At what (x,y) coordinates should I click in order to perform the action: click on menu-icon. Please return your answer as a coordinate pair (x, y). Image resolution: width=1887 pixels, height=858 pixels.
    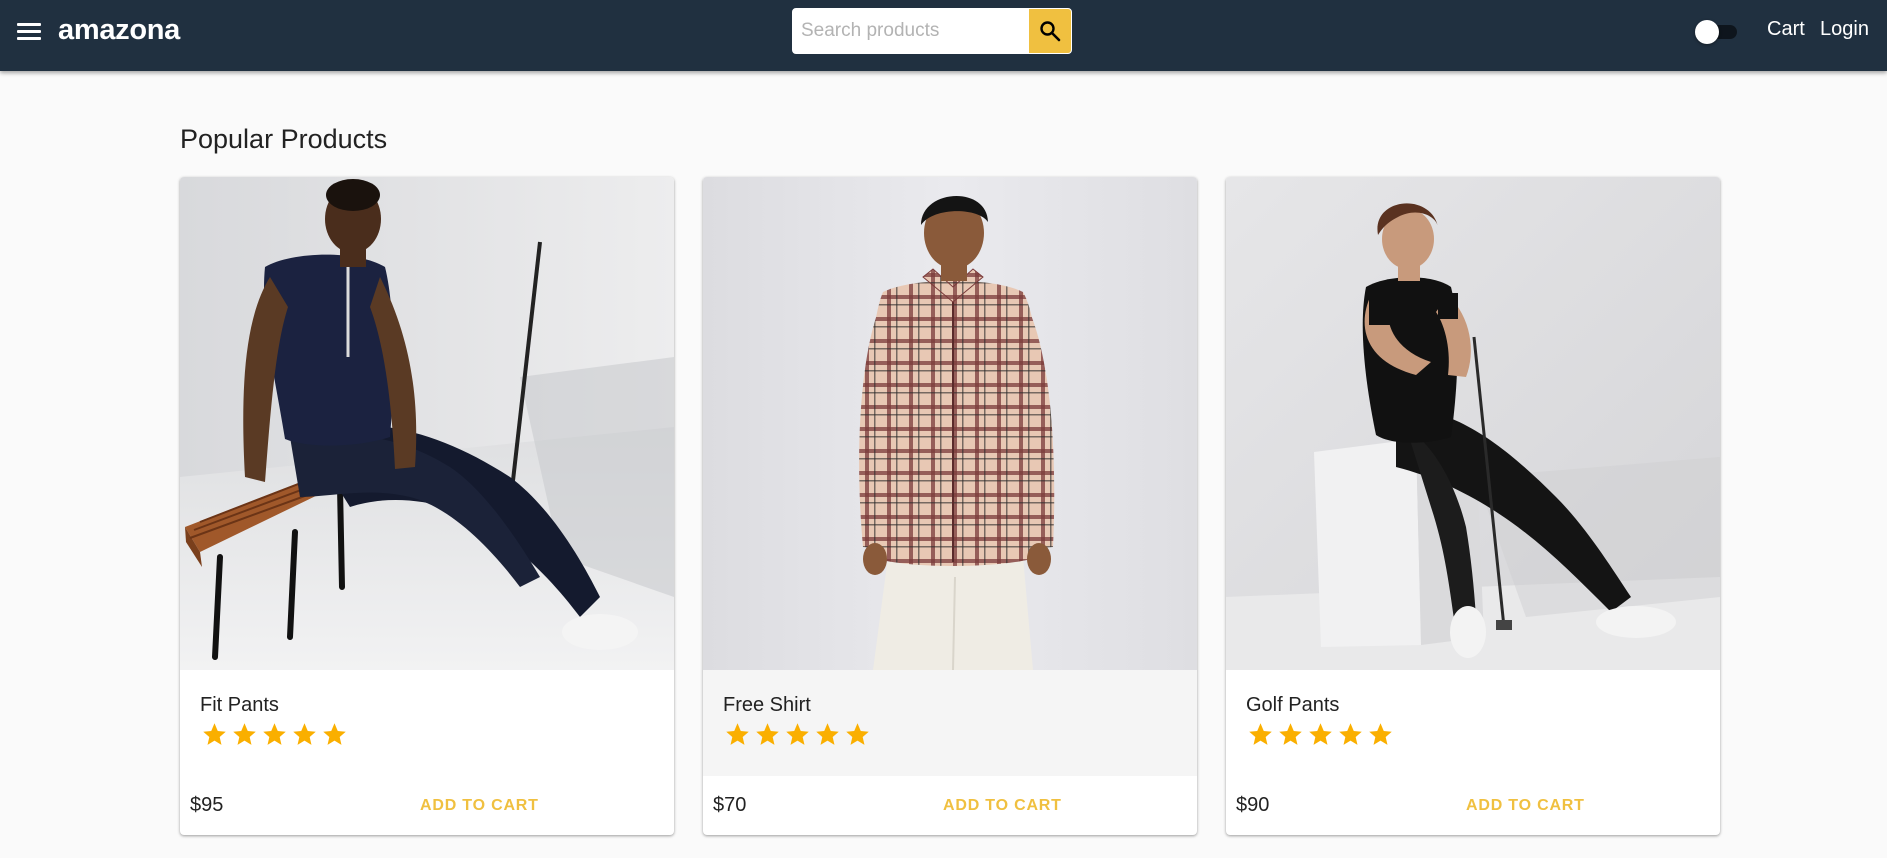
    Looking at the image, I should click on (29, 32).